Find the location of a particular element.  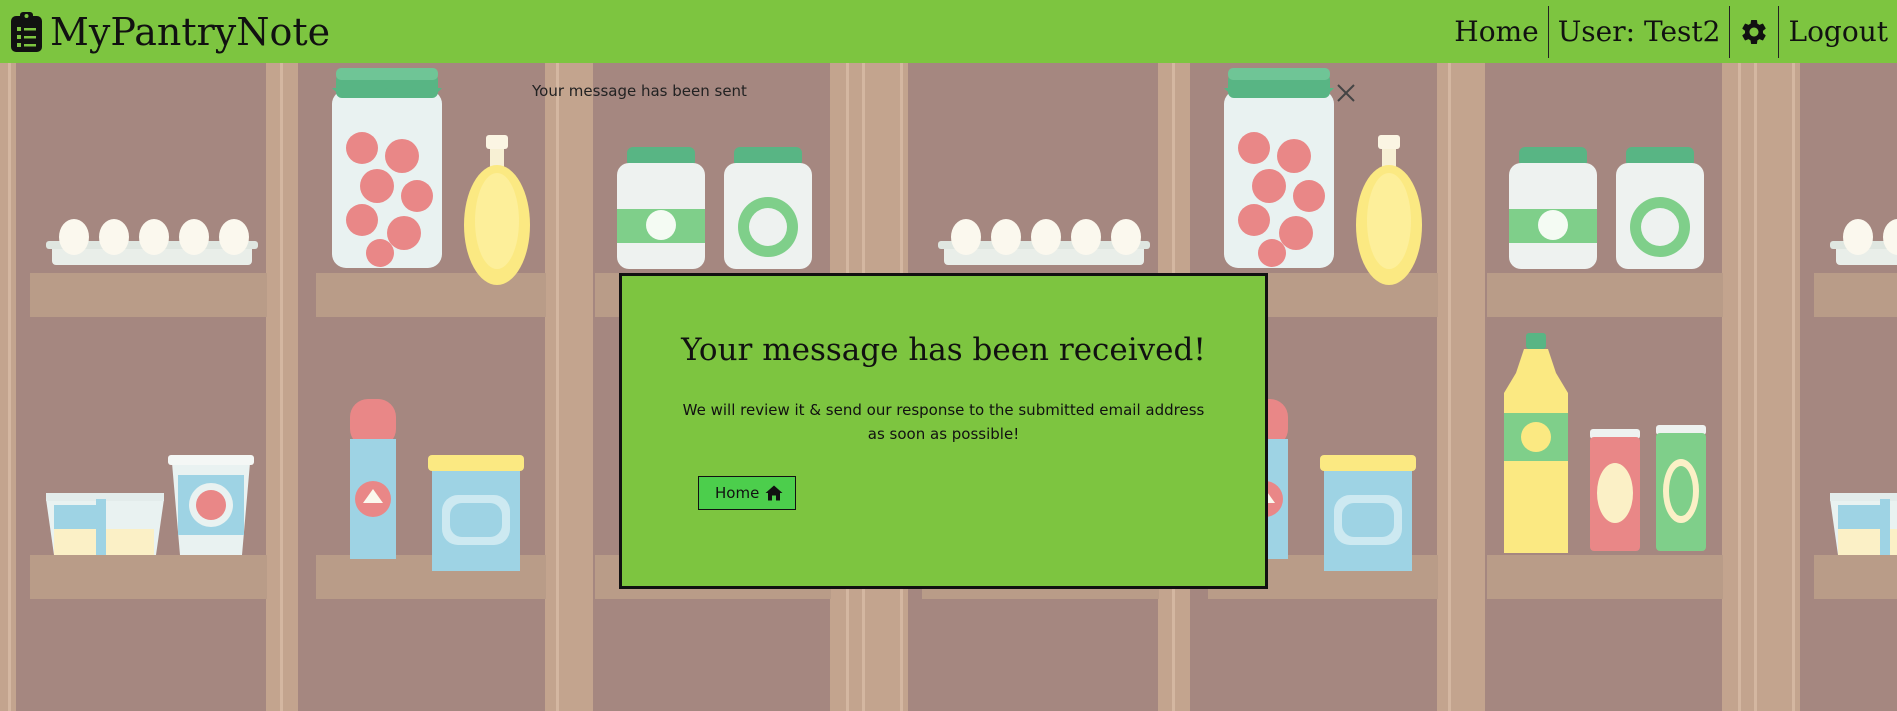

home-icon is located at coordinates (774, 493).